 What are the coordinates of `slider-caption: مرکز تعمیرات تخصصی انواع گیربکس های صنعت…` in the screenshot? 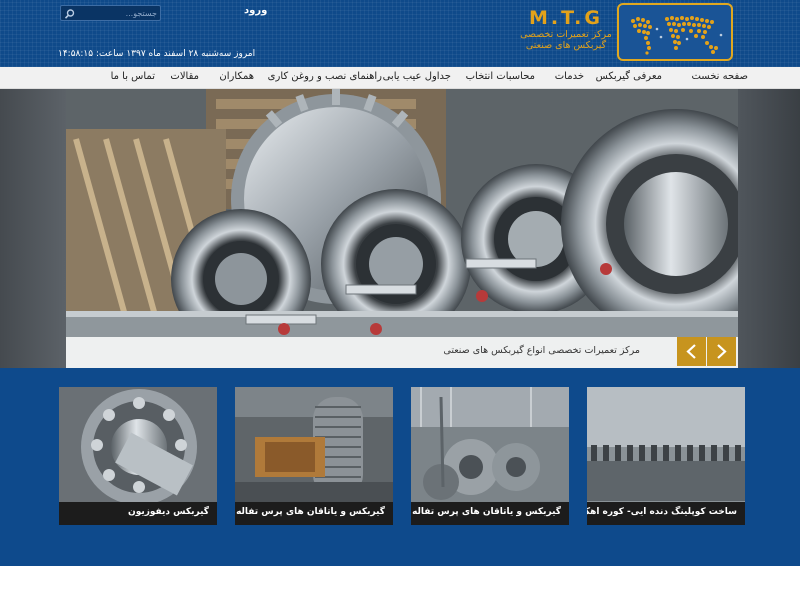 It's located at (541, 350).